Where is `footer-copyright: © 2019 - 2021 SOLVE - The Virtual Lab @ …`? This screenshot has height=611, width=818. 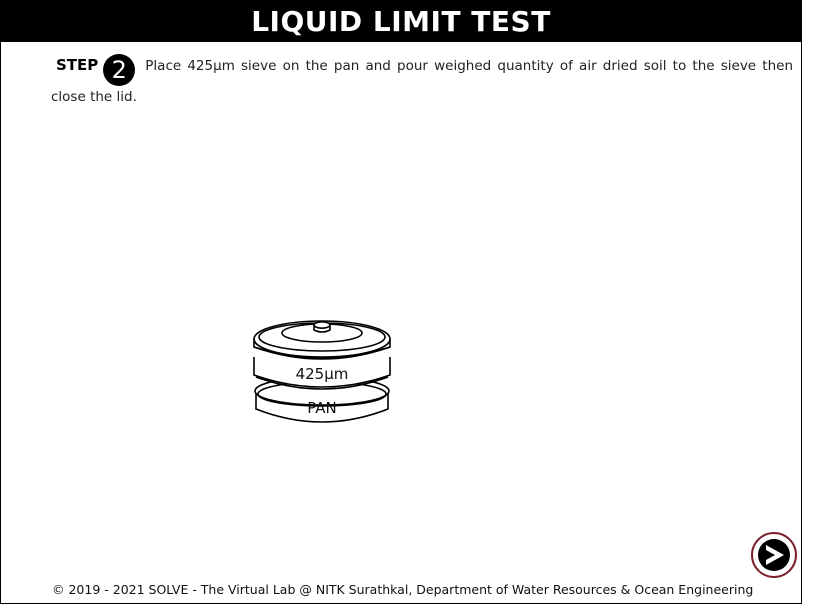 footer-copyright: © 2019 - 2021 SOLVE - The Virtual Lab @ … is located at coordinates (403, 589).